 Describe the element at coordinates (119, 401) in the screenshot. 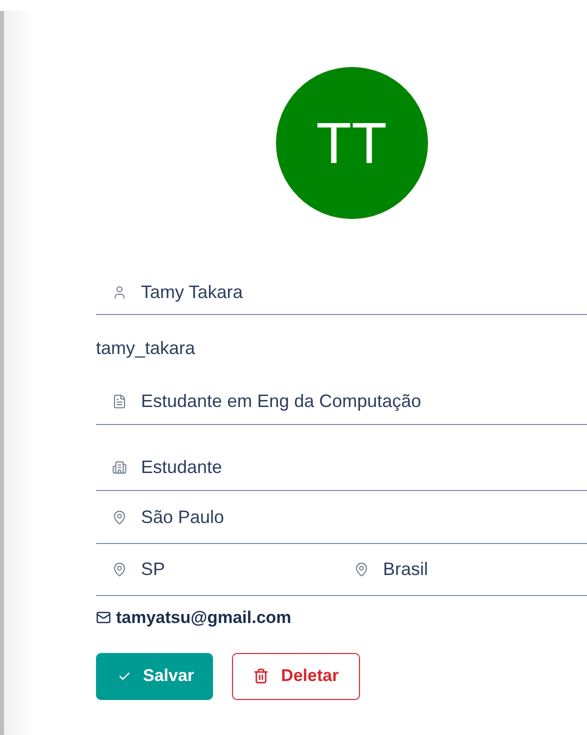

I see `document-icon` at that location.